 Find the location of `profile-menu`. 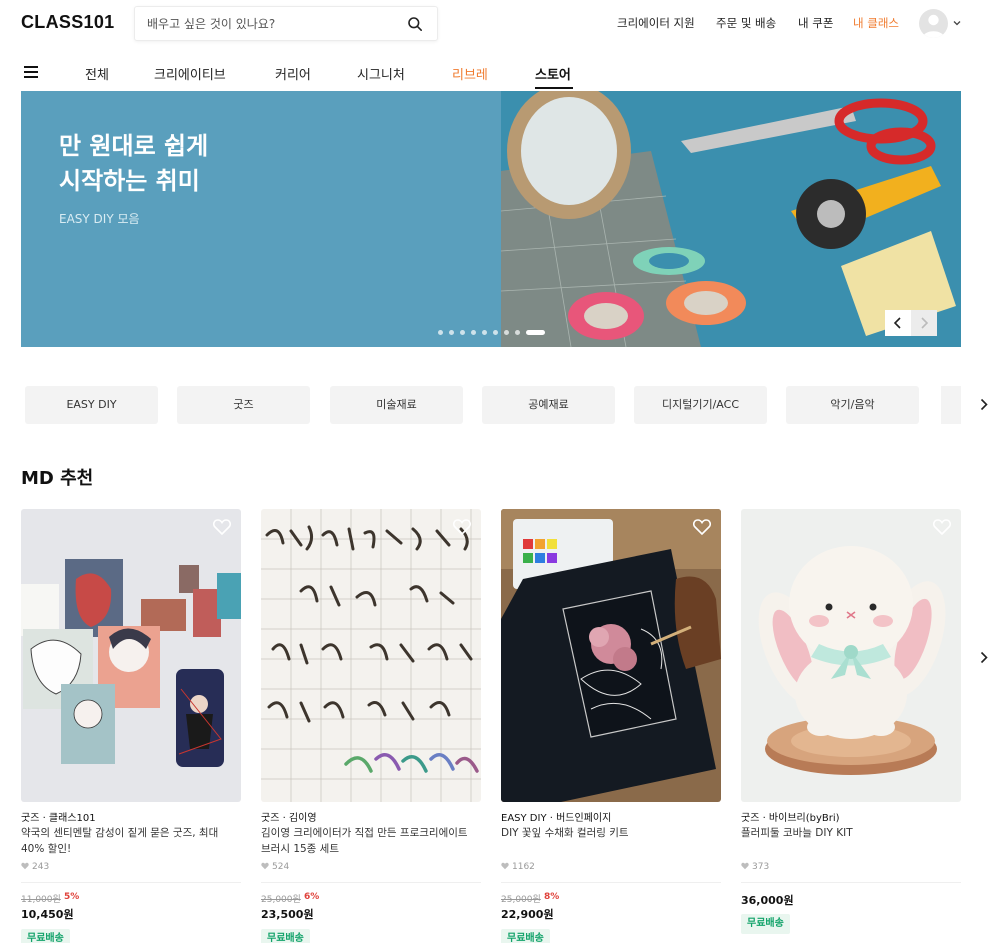

profile-menu is located at coordinates (942, 24).